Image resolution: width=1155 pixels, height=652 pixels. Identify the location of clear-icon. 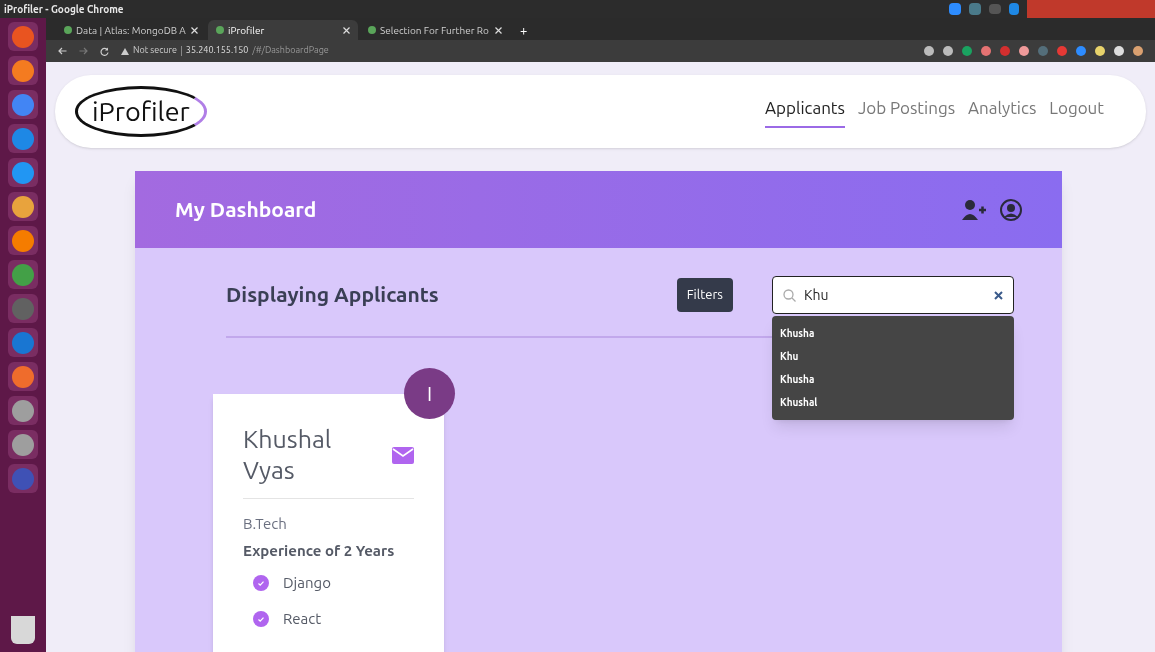
(998, 295).